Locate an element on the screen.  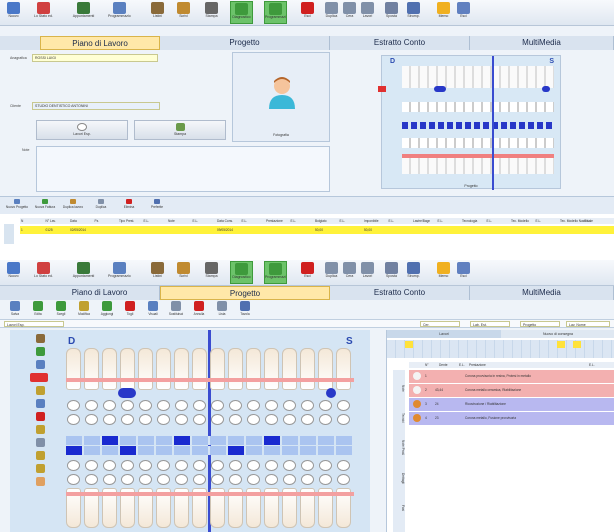
project-toolbar-button: Modifica is located at coordinates (84, 310).